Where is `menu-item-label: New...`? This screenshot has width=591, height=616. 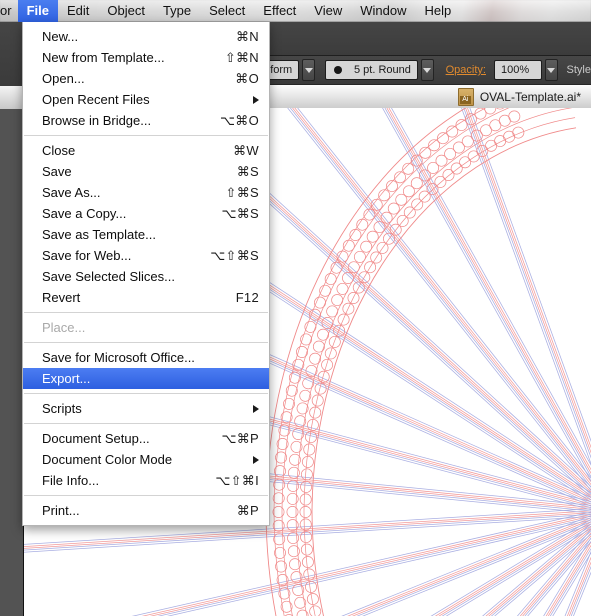 menu-item-label: New... is located at coordinates (60, 36).